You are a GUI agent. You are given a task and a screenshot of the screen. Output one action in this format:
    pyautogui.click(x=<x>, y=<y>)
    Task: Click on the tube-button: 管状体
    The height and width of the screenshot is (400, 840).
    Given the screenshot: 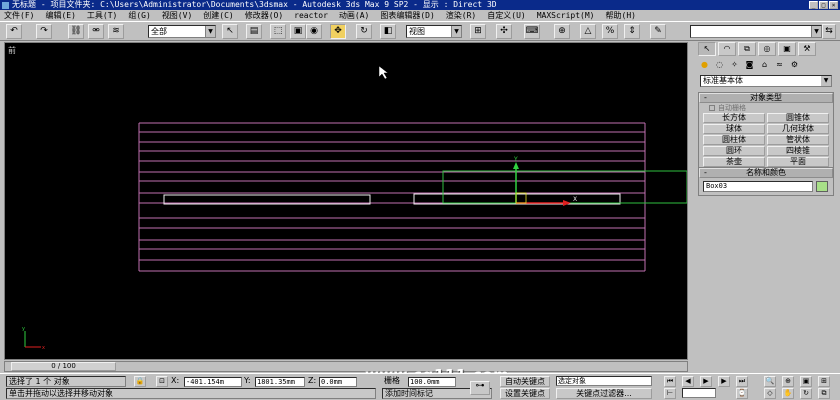 What is the action you would take?
    pyautogui.click(x=798, y=140)
    